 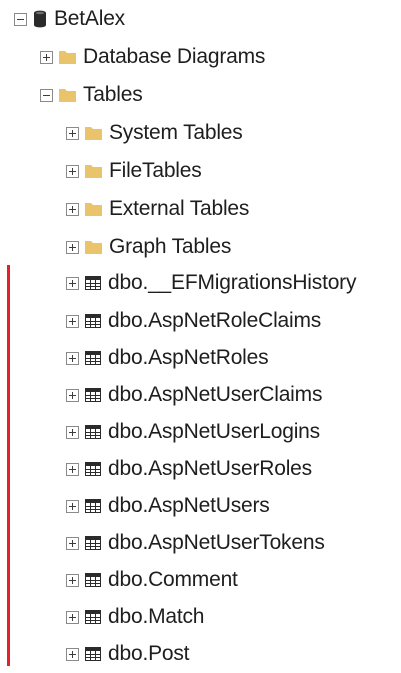 What do you see at coordinates (216, 542) in the screenshot?
I see `table-label: dbo.AspNetUserTokens` at bounding box center [216, 542].